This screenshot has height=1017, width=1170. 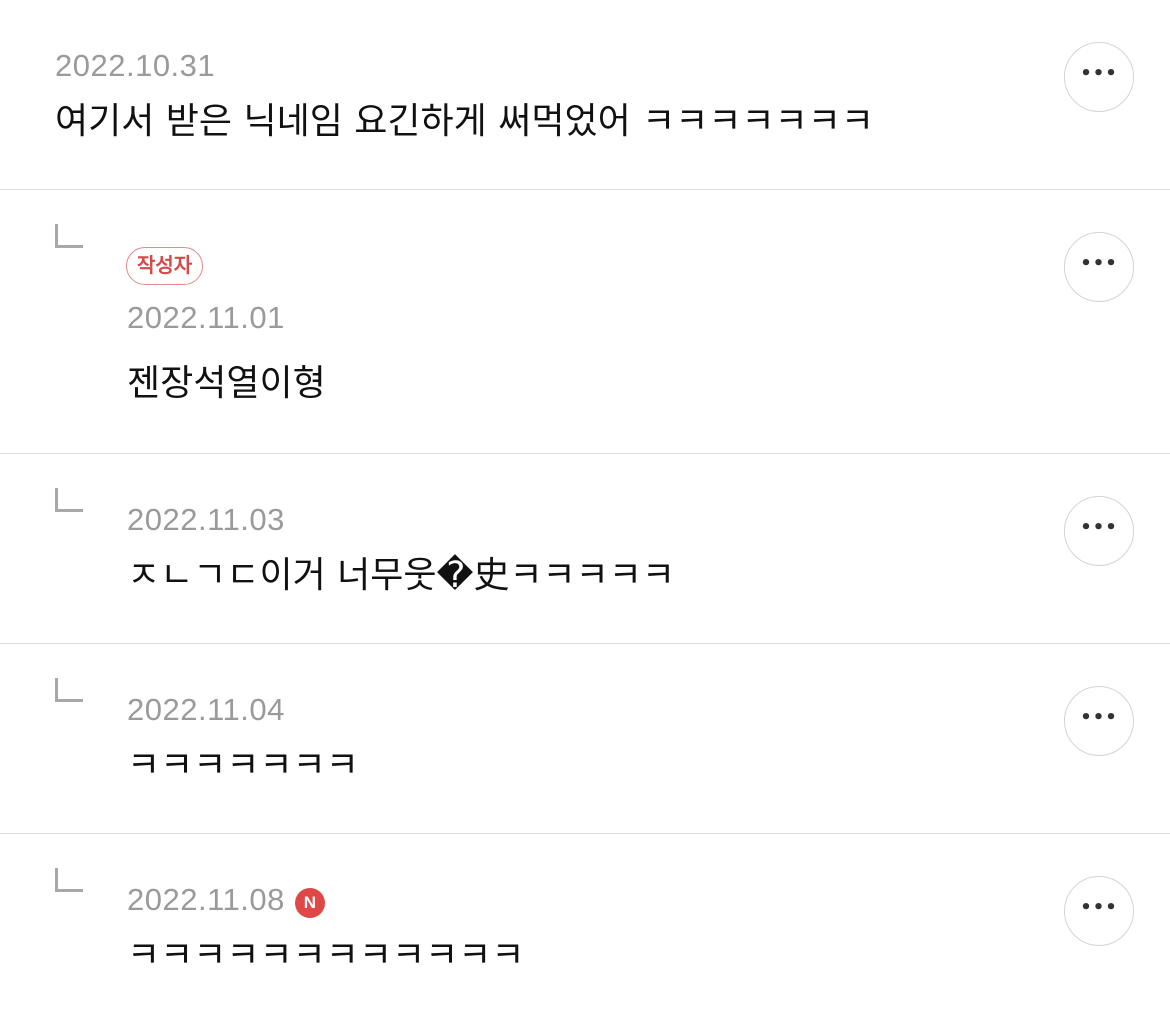 I want to click on comment-text: ㅈㄴㄱㄷ이거 너무웃�史ㅋㅋㅋㅋㅋ, so click(x=401, y=575).